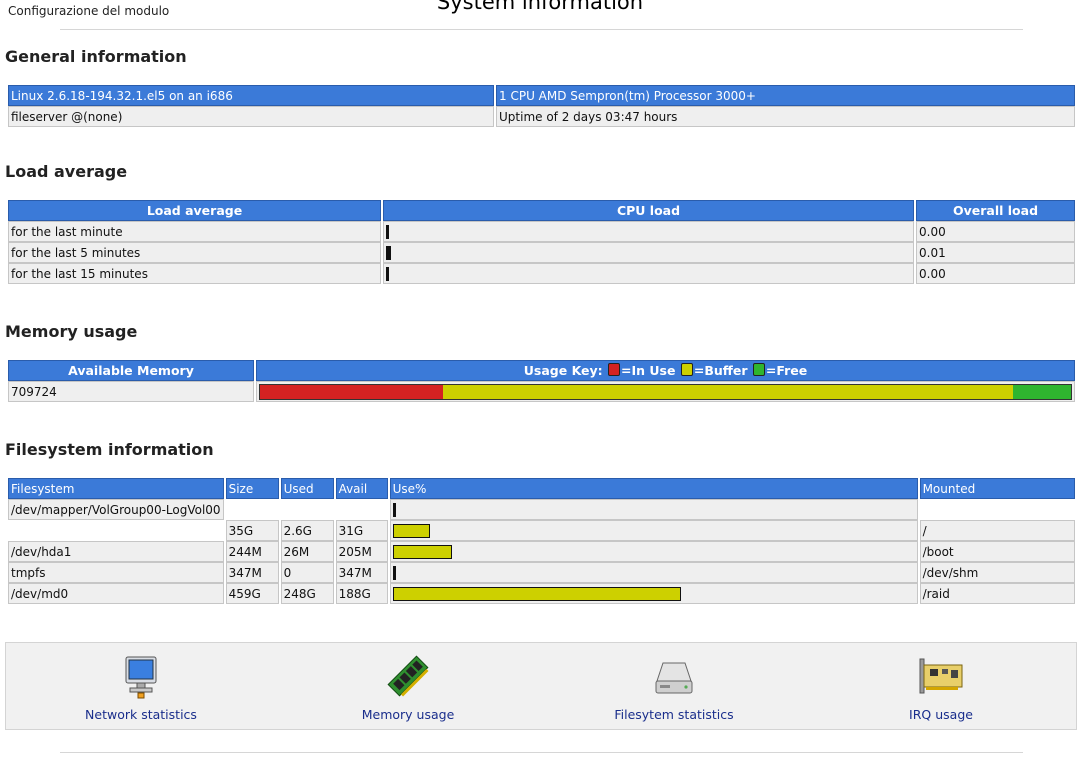 The image size is (1080, 770). I want to click on buffer-swatch-icon, so click(686, 369).